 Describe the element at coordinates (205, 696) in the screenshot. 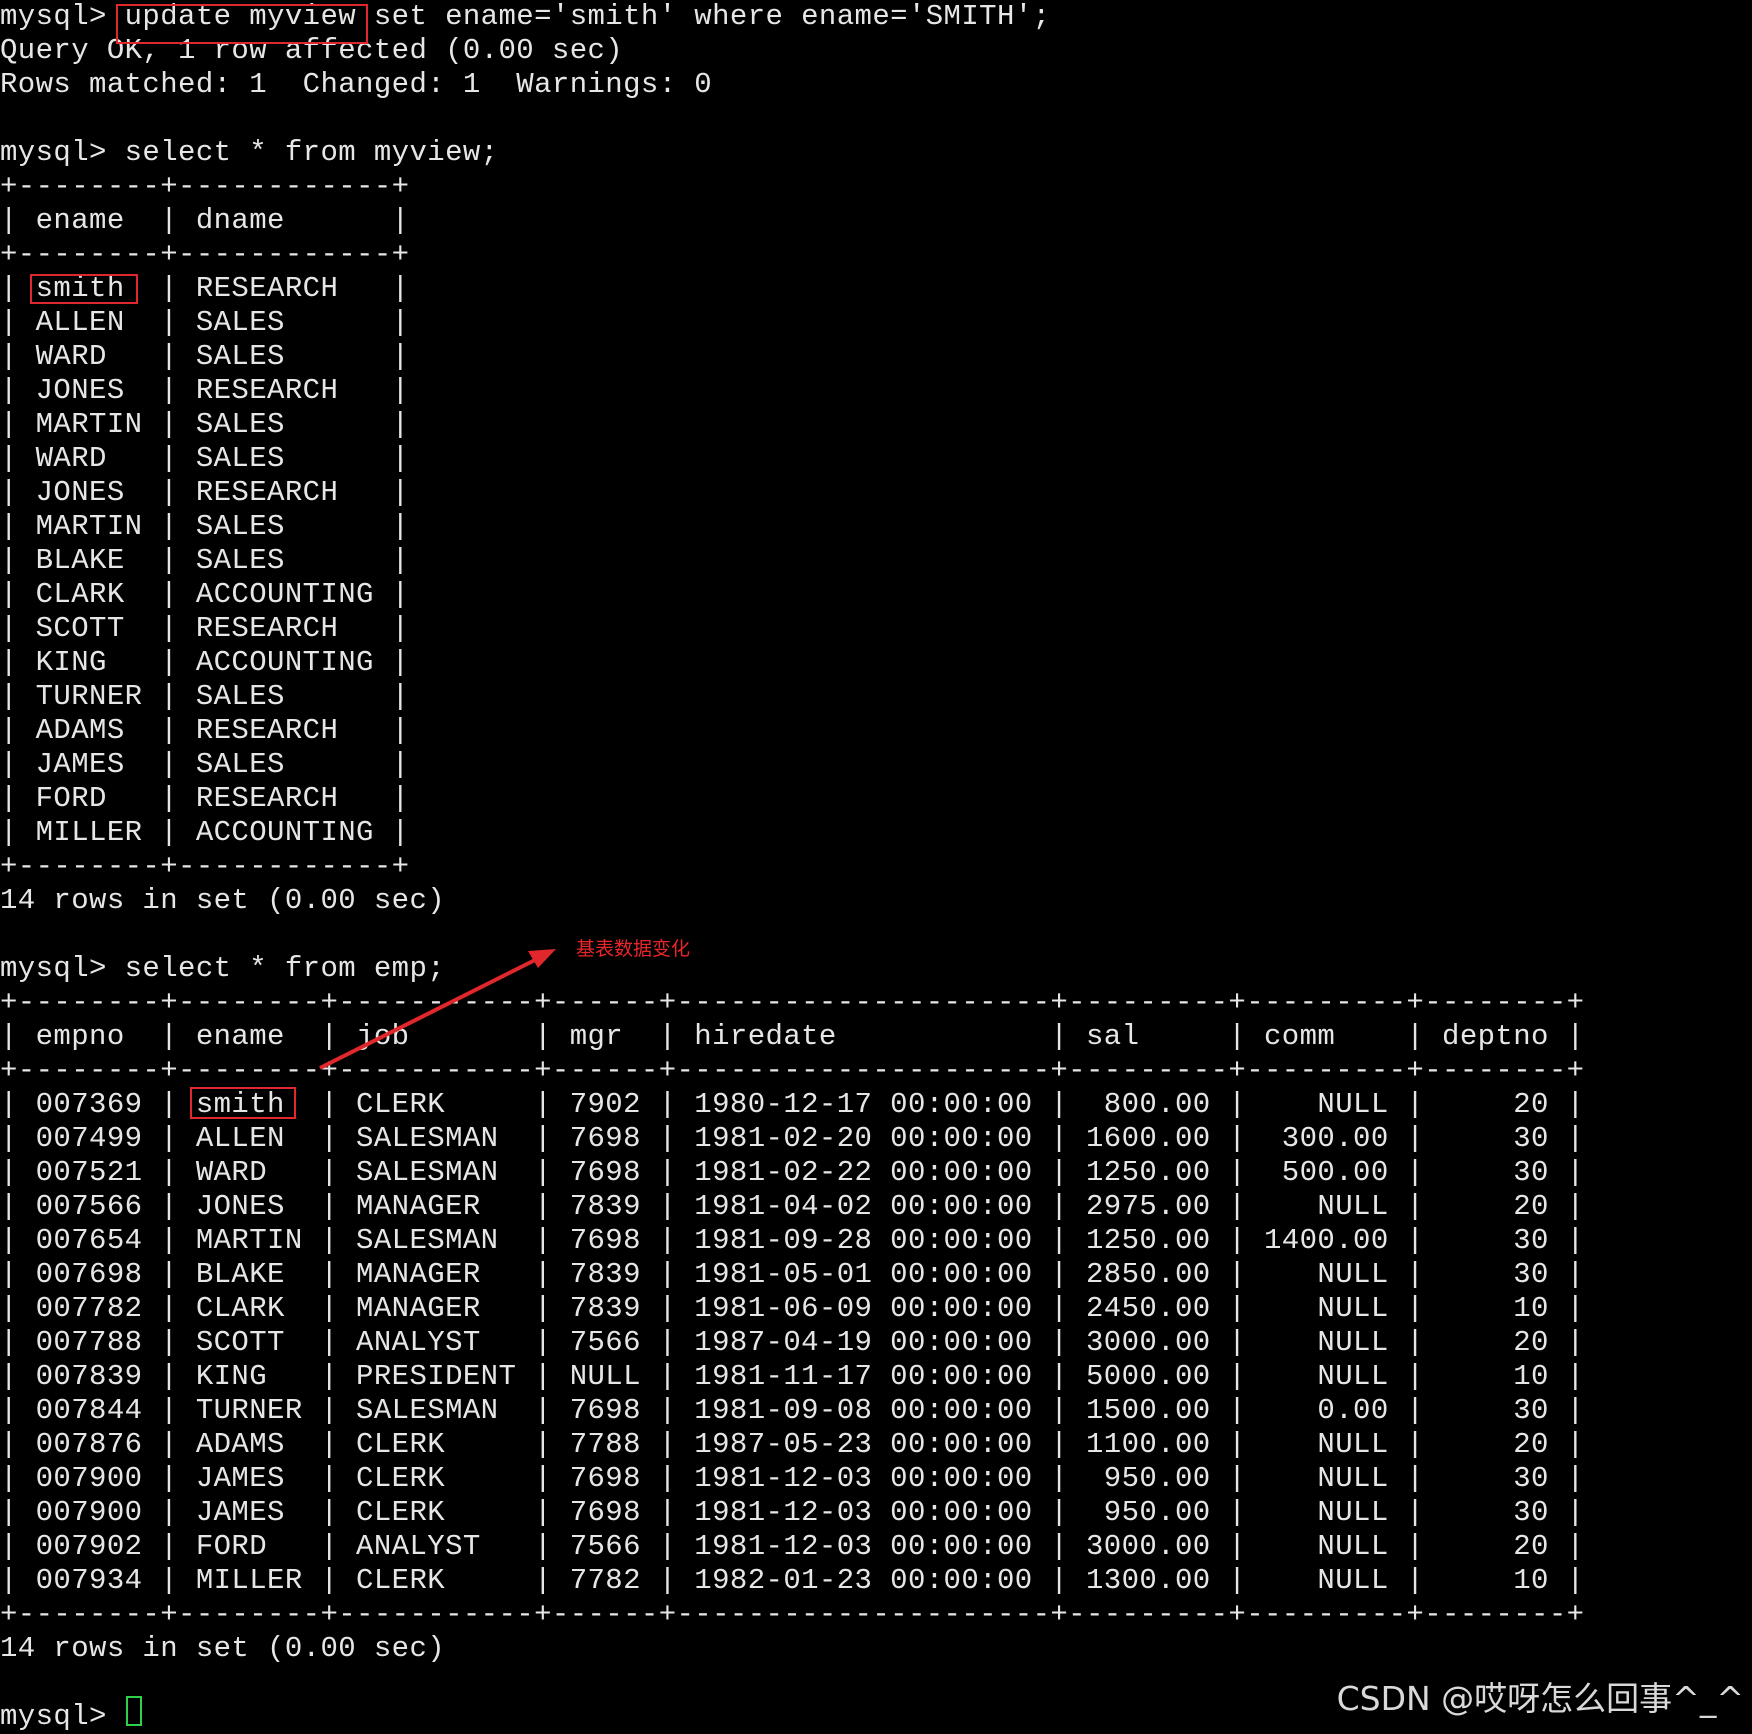

I see `table-row: | TURNER | SALES |` at that location.